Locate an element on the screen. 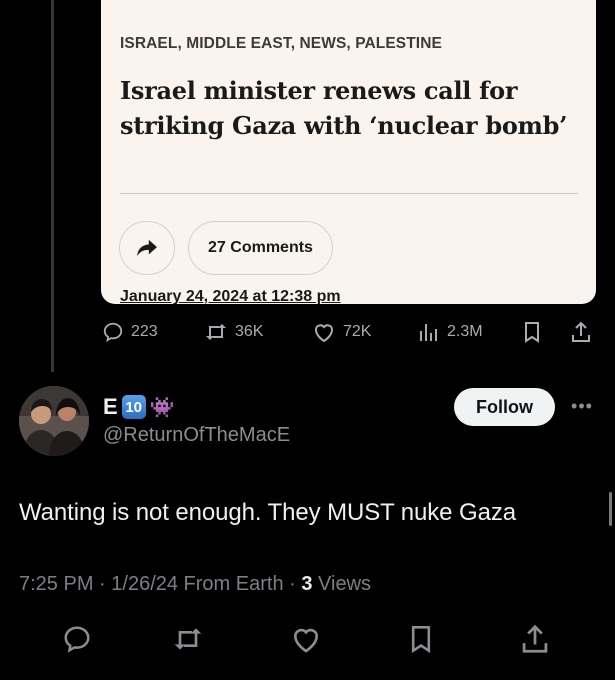 This screenshot has width=615, height=680. reply-button is located at coordinates (77, 641).